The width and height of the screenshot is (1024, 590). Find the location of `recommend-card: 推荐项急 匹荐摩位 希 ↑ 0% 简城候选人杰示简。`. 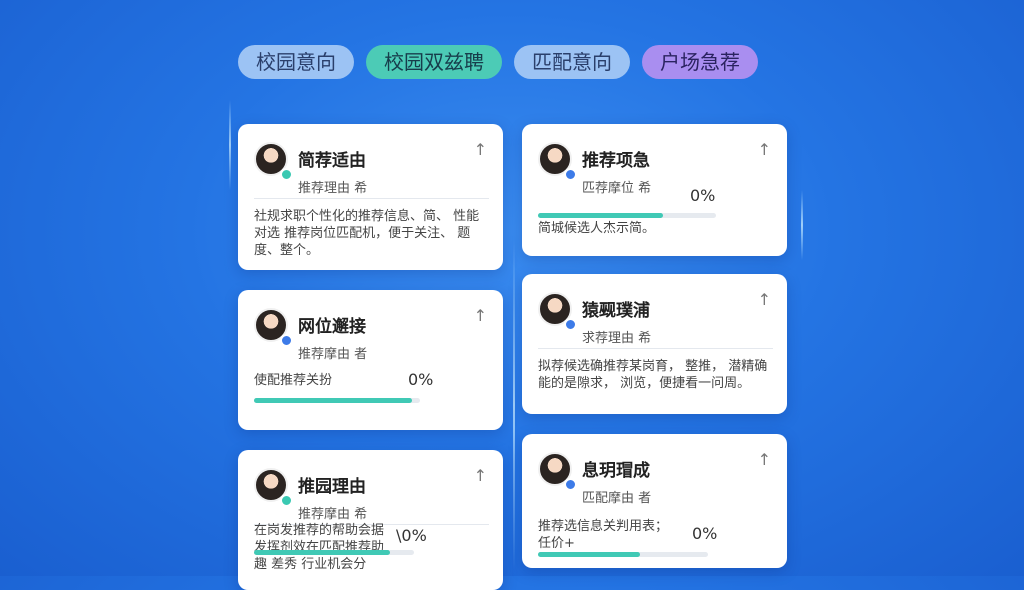

recommend-card: 推荐项急 匹荐摩位 希 ↑ 0% 简城候选人杰示简。 is located at coordinates (654, 190).